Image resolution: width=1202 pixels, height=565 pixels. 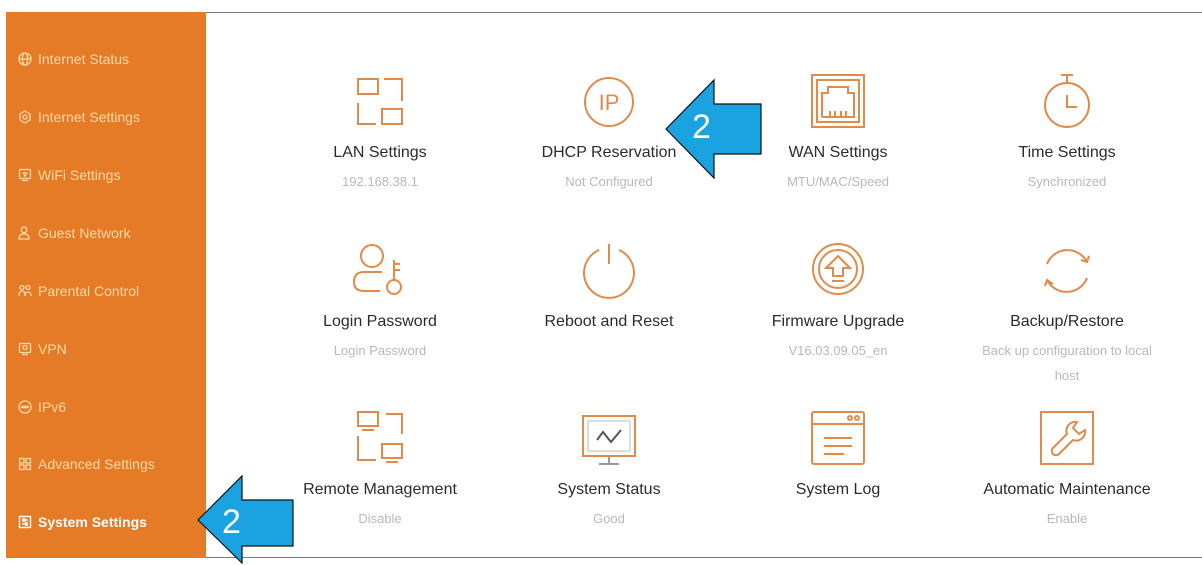 What do you see at coordinates (84, 59) in the screenshot?
I see `sidebar-item-label: Internet Status` at bounding box center [84, 59].